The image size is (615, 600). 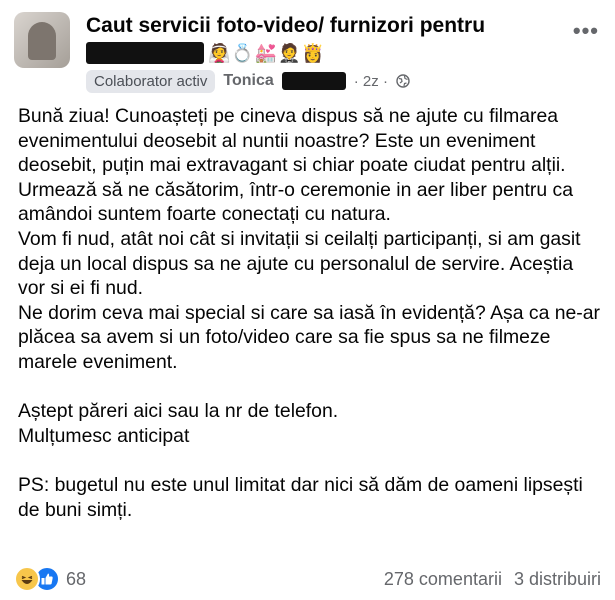 I want to click on group-name-continued: 👰💍💒🤵👸, so click(x=205, y=53).